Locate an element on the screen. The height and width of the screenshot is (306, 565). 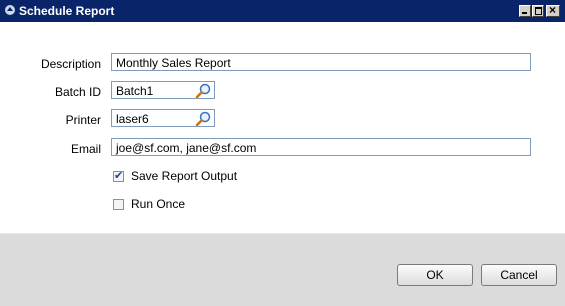
window-icon is located at coordinates (10, 10).